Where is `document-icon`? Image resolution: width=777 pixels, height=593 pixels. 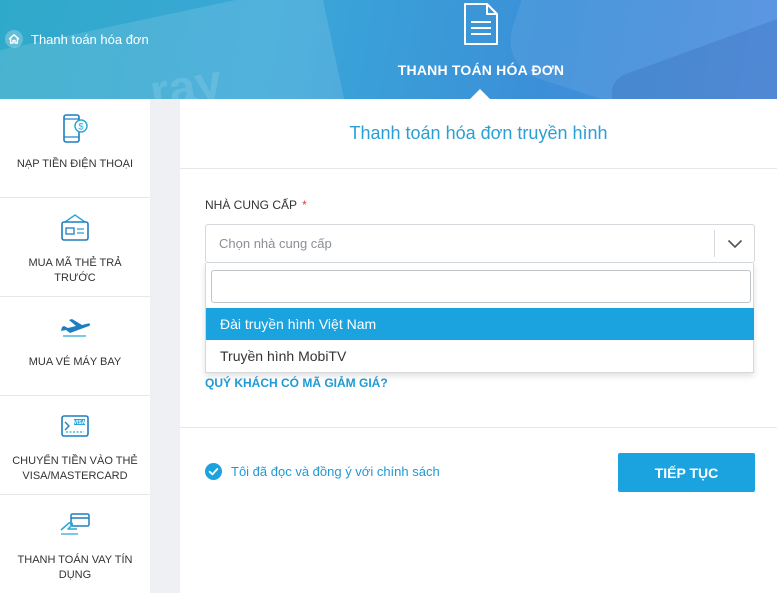 document-icon is located at coordinates (481, 24).